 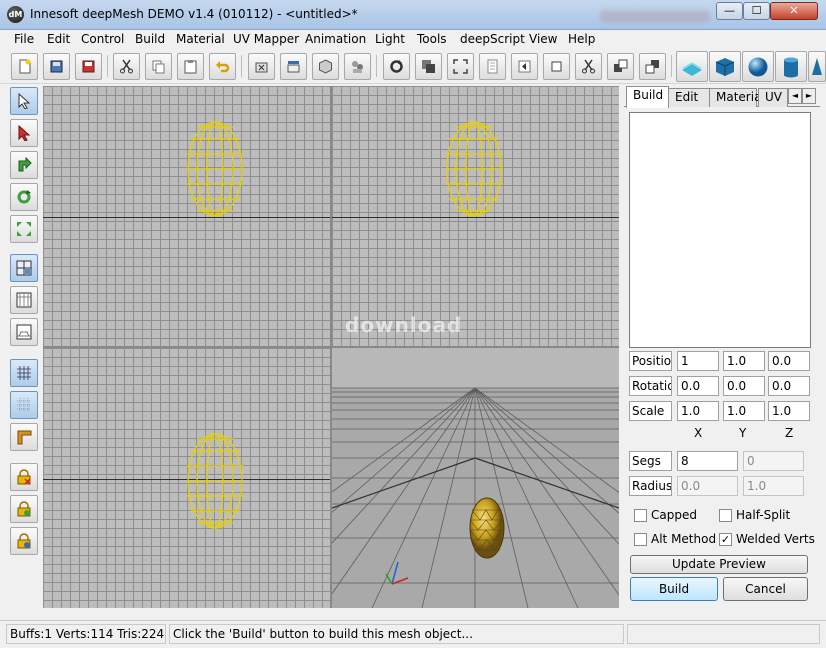 I want to click on rotate-tool, so click(x=24, y=197).